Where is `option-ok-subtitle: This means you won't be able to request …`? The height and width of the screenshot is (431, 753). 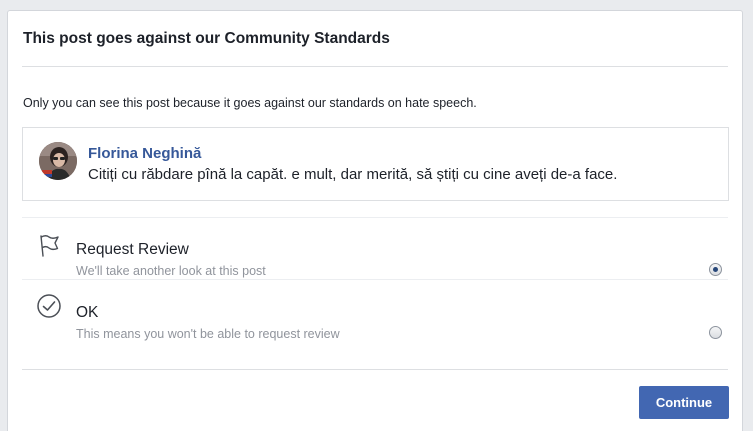 option-ok-subtitle: This means you won't be able to request … is located at coordinates (208, 334).